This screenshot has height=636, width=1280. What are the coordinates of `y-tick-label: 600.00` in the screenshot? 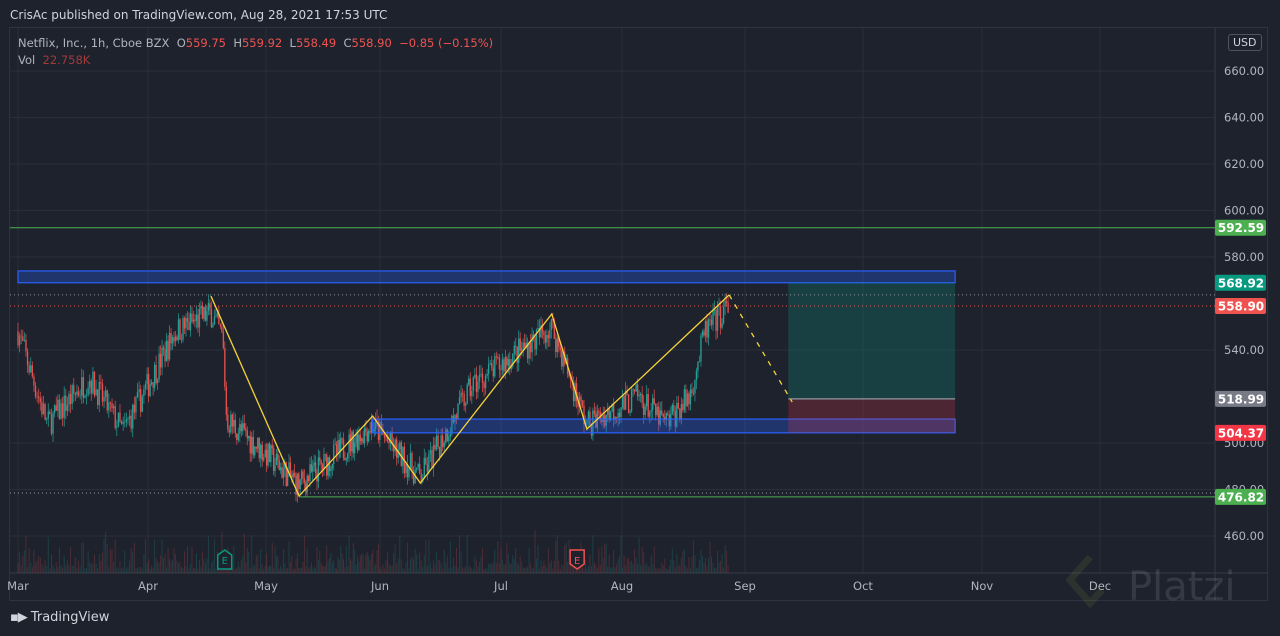 It's located at (1244, 211).